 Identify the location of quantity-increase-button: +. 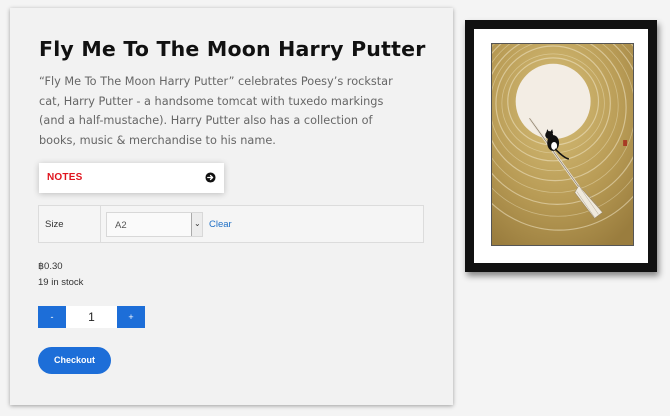
(131, 317).